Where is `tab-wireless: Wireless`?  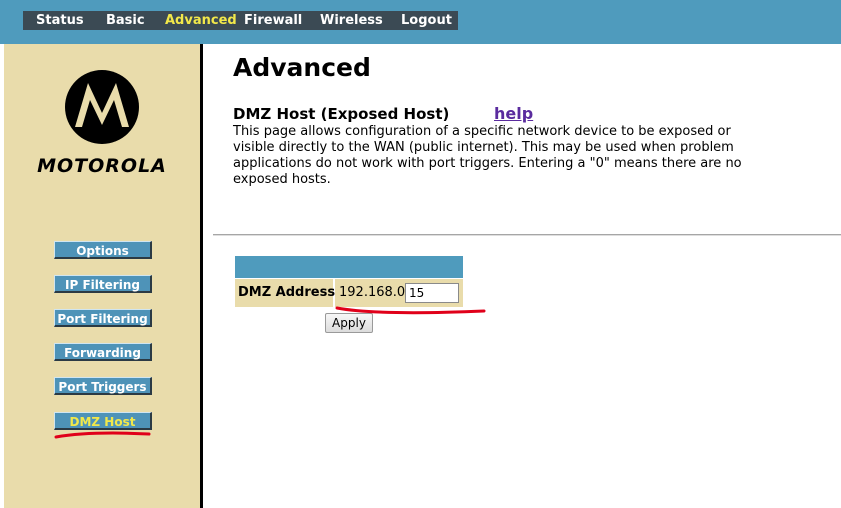 tab-wireless: Wireless is located at coordinates (351, 20).